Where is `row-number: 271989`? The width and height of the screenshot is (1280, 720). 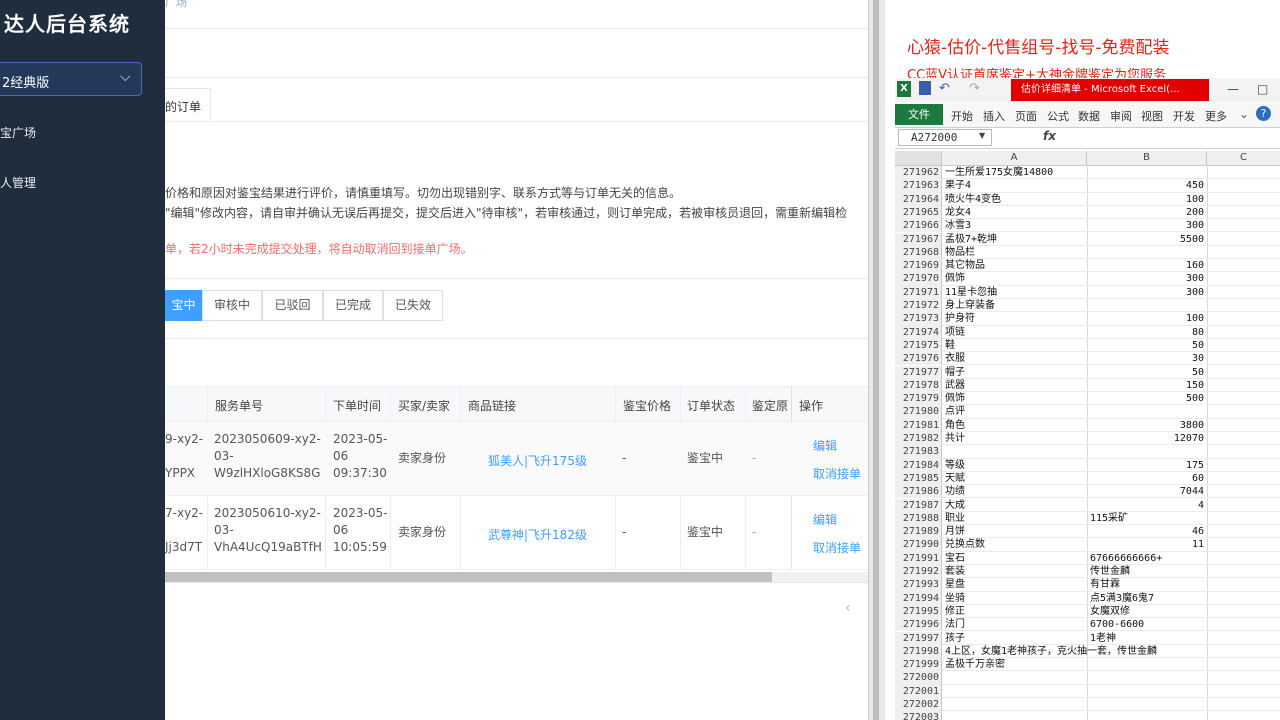
row-number: 271989 is located at coordinates (918, 532).